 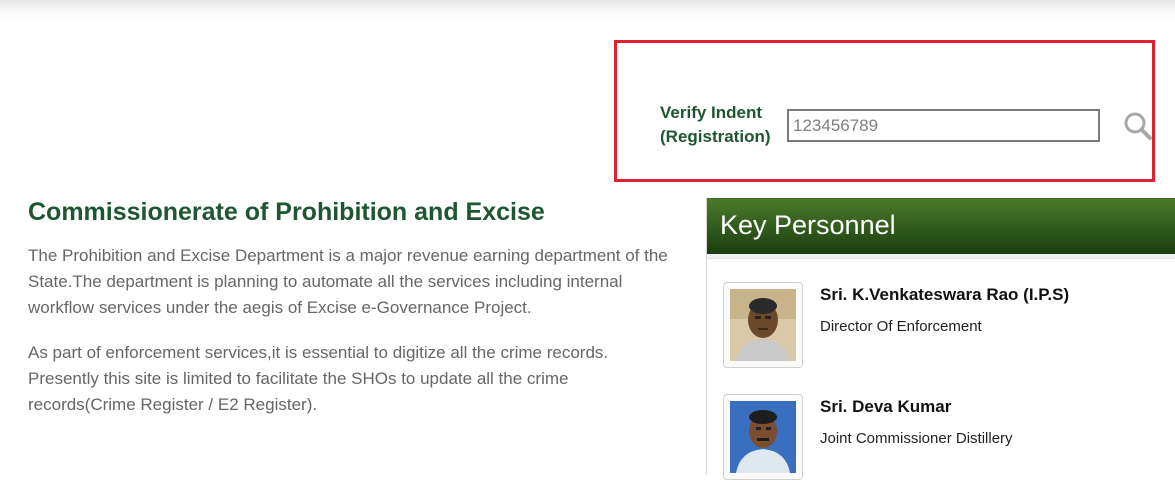 I want to click on verify-indent-label: Verify Indent (Registration), so click(x=715, y=124).